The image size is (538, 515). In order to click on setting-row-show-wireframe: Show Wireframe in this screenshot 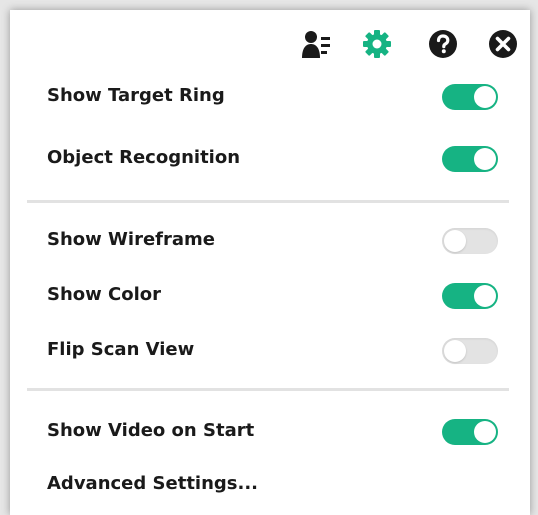, I will do `click(272, 240)`.